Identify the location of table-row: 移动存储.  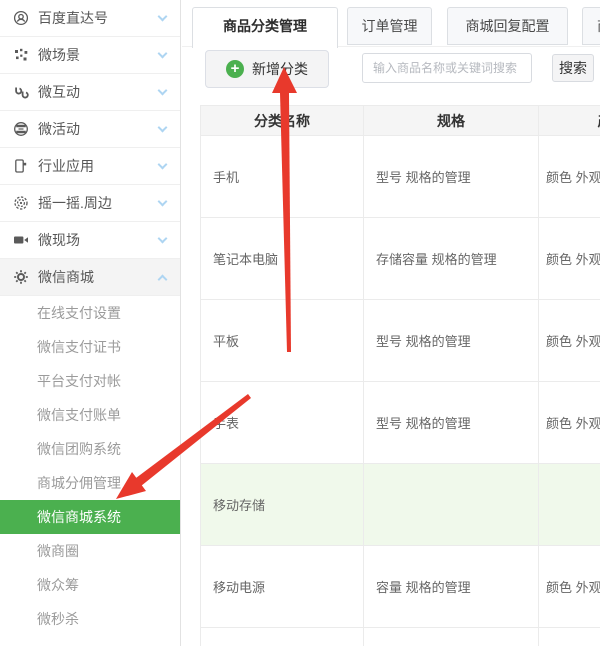
(400, 504).